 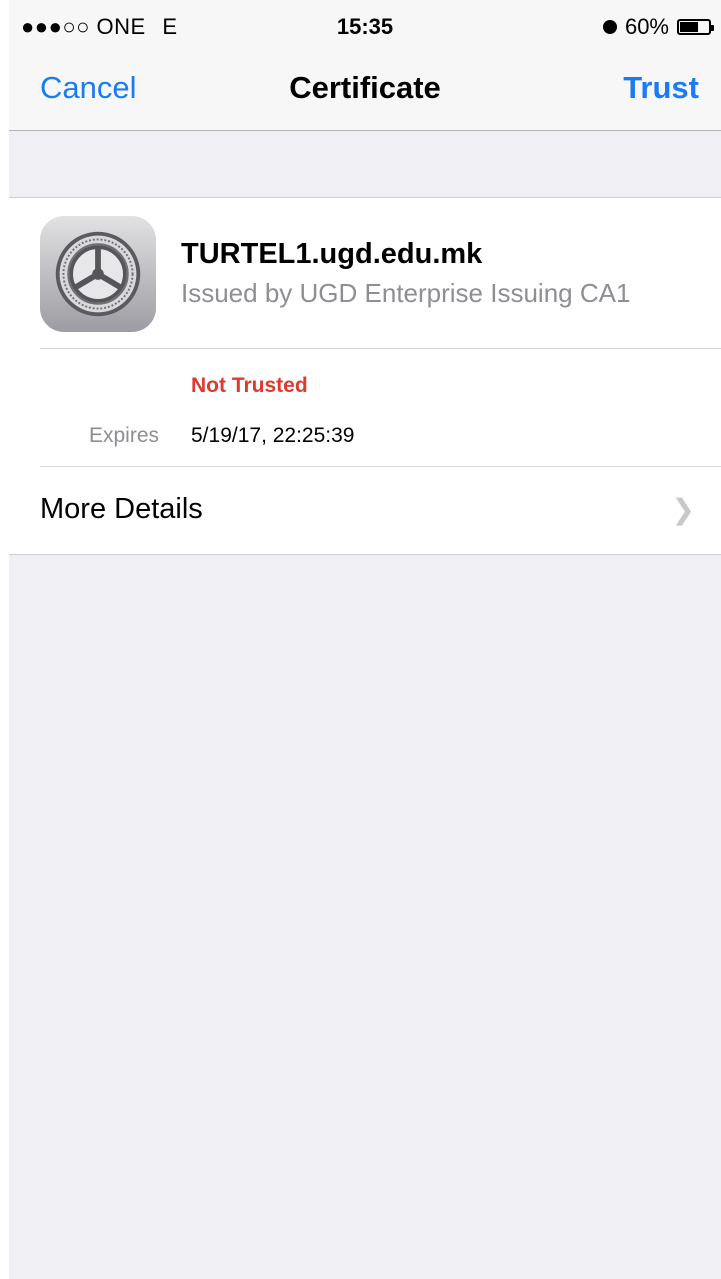 I want to click on more-details-row: More Details ❯, so click(x=365, y=510).